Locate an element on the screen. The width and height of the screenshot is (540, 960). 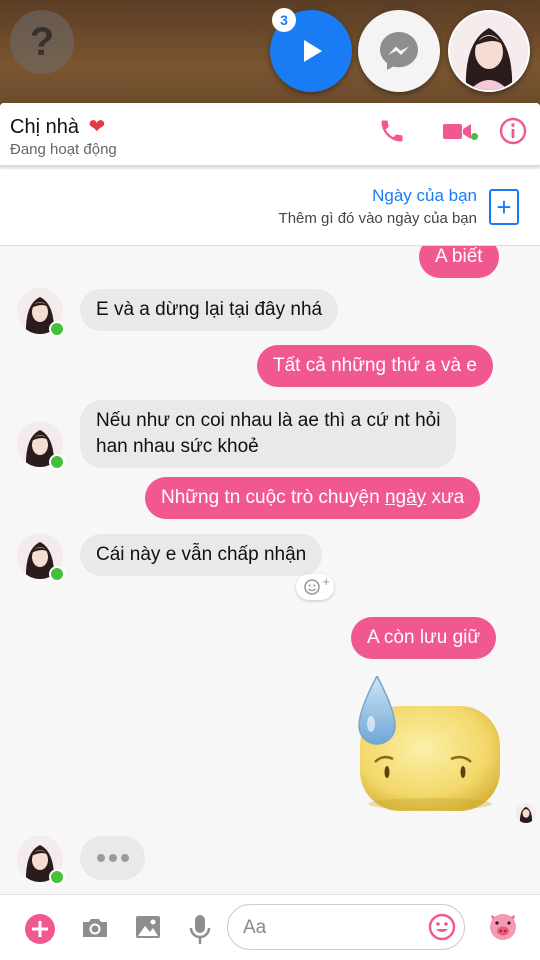
video-camera-icon is located at coordinates (457, 131).